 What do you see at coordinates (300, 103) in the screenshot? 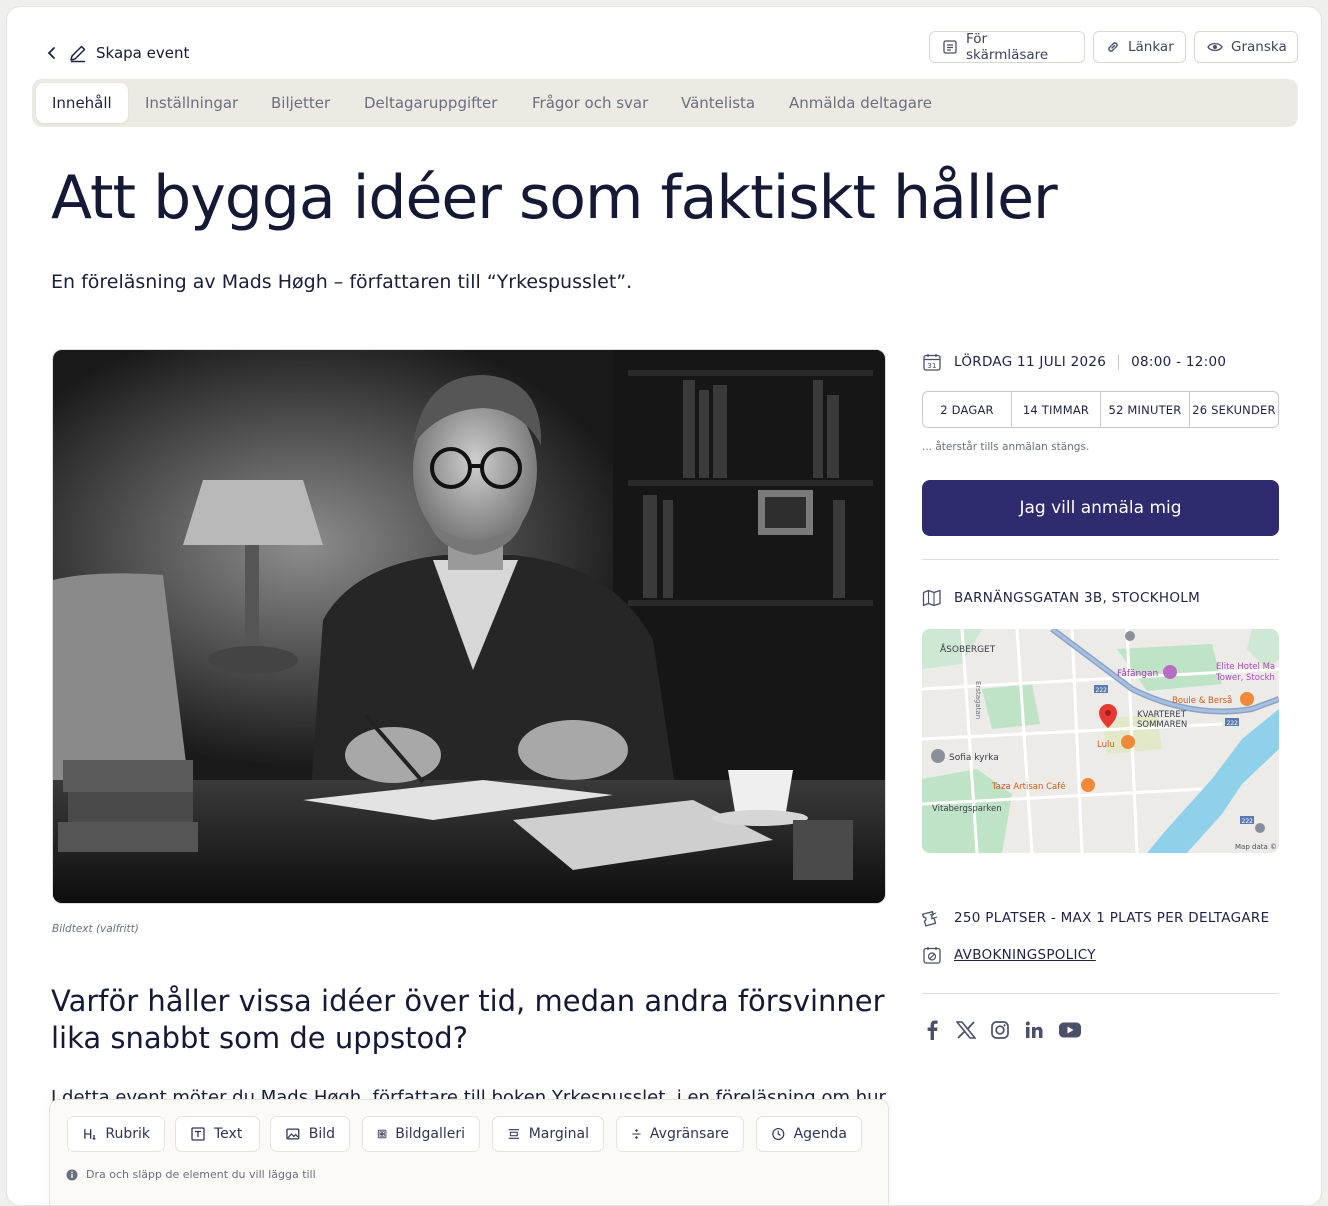
I see `tab-tickets: Biljetter` at bounding box center [300, 103].